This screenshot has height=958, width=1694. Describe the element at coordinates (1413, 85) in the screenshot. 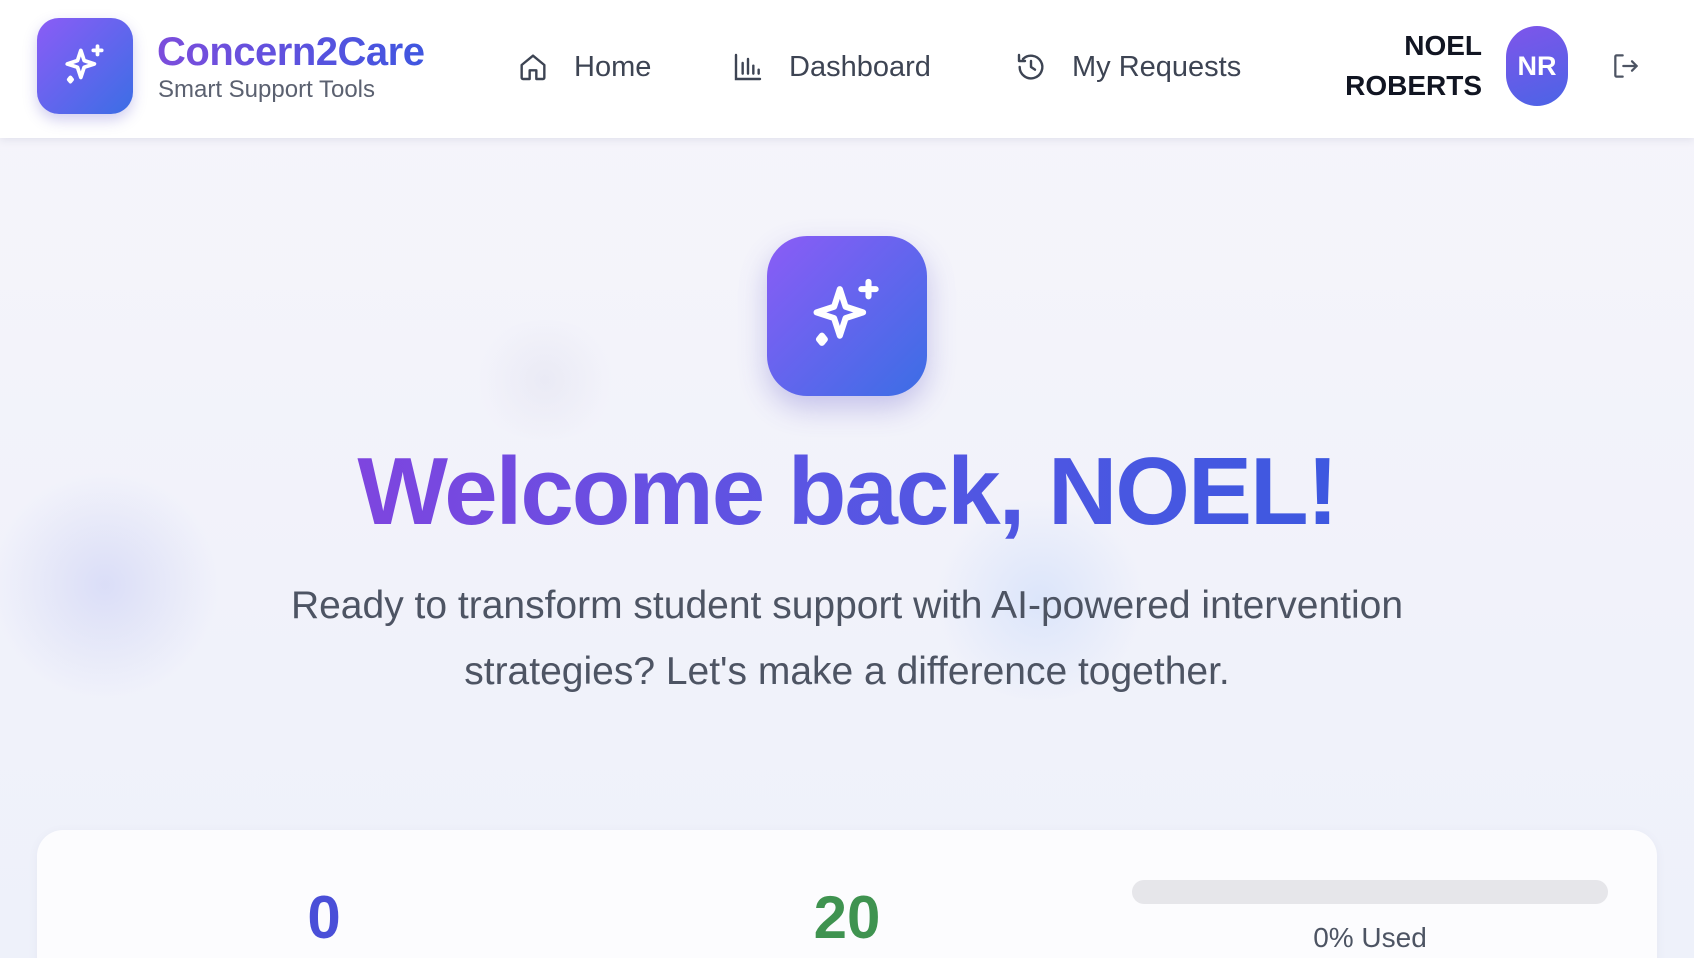

I see `user-last-name: ROBERTS` at that location.